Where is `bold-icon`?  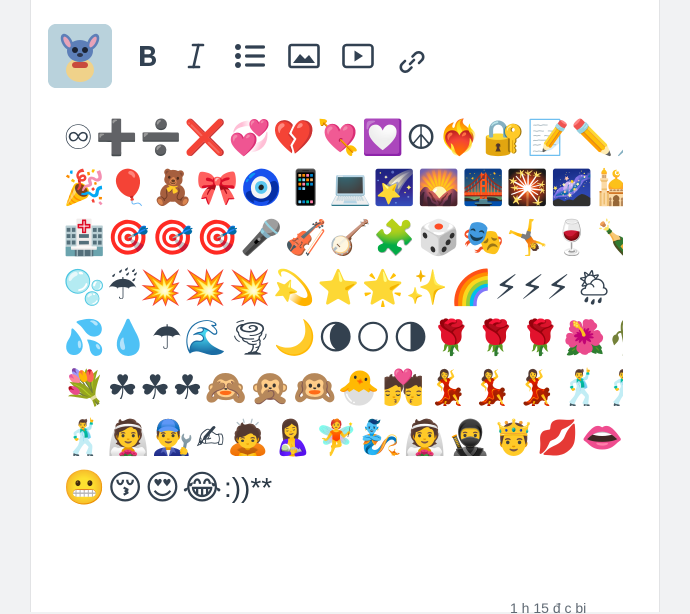
bold-icon is located at coordinates (148, 56).